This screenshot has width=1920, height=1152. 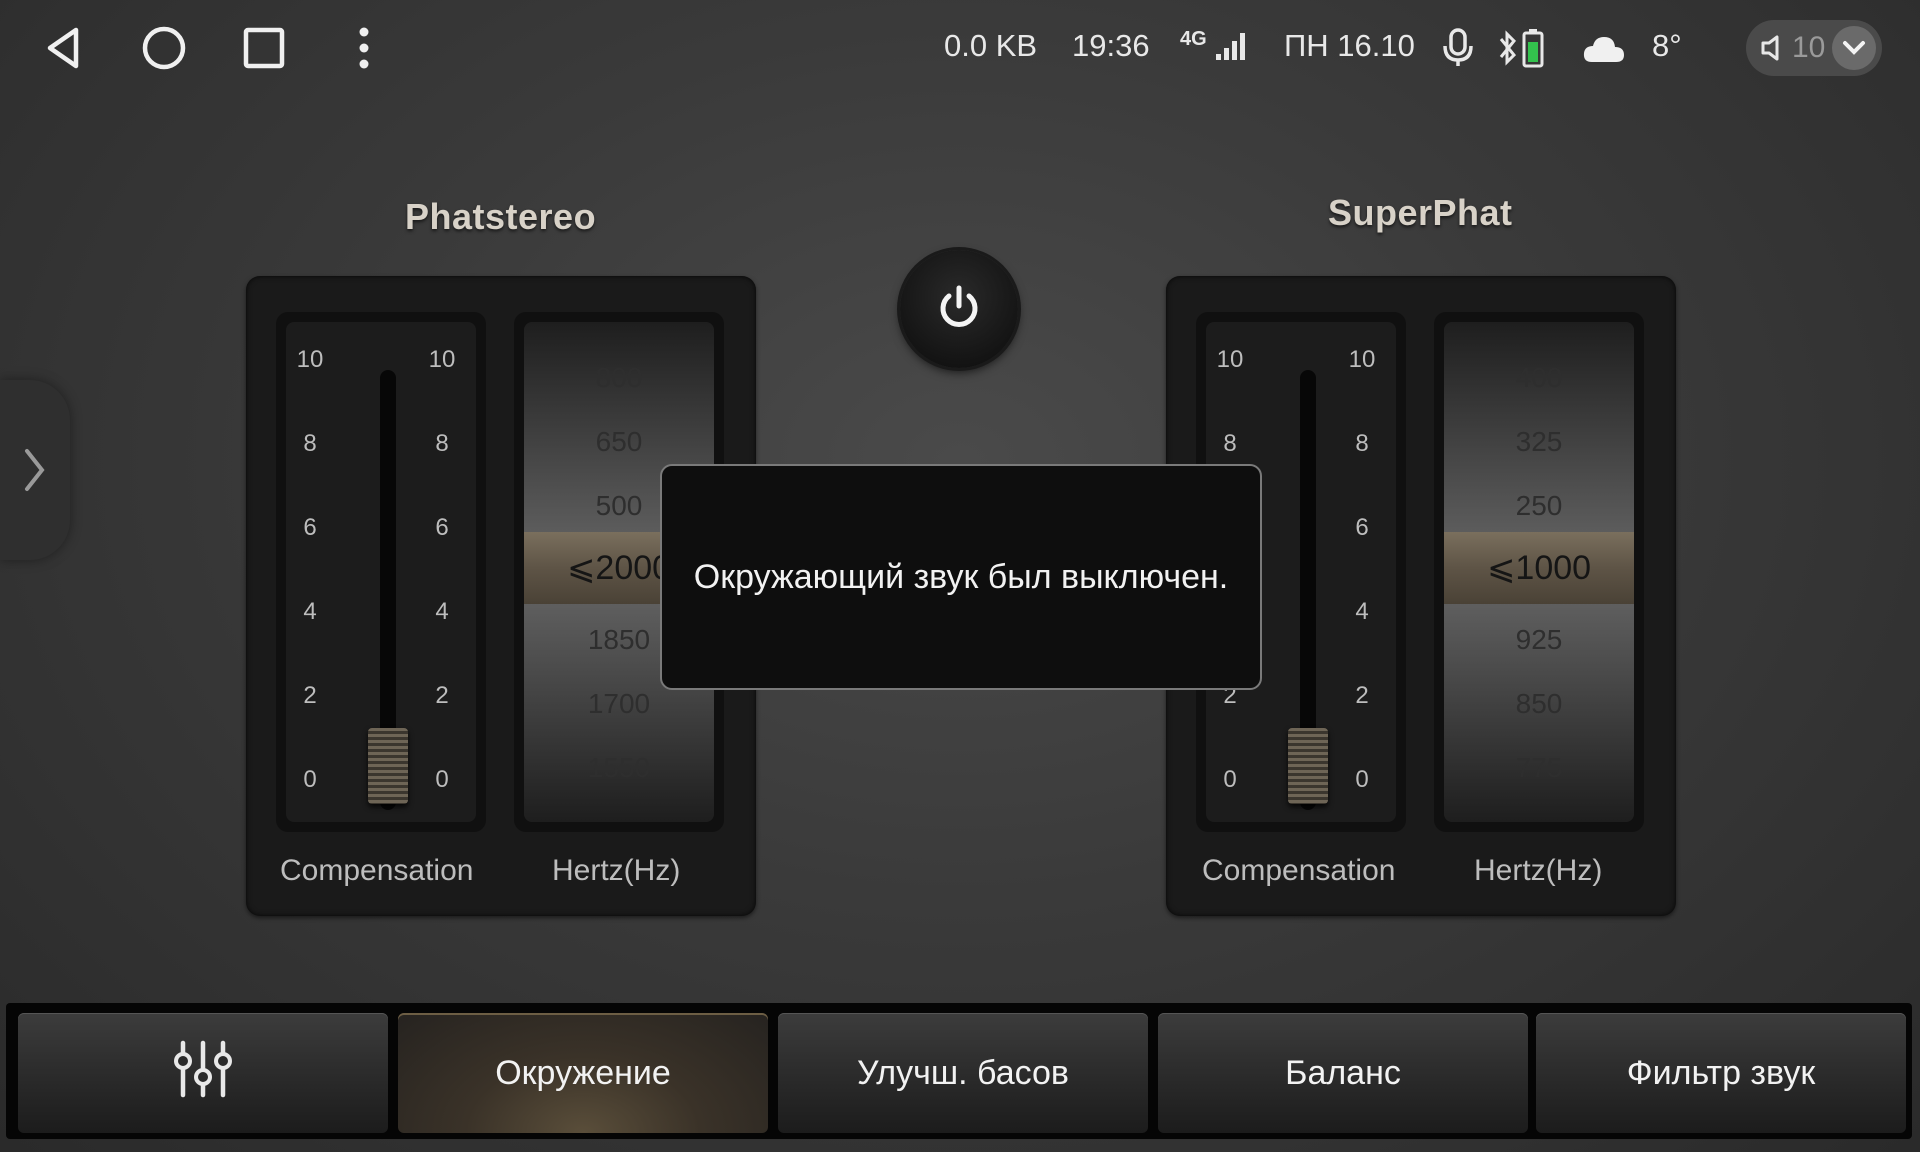 I want to click on hz-option: 650, so click(x=619, y=442).